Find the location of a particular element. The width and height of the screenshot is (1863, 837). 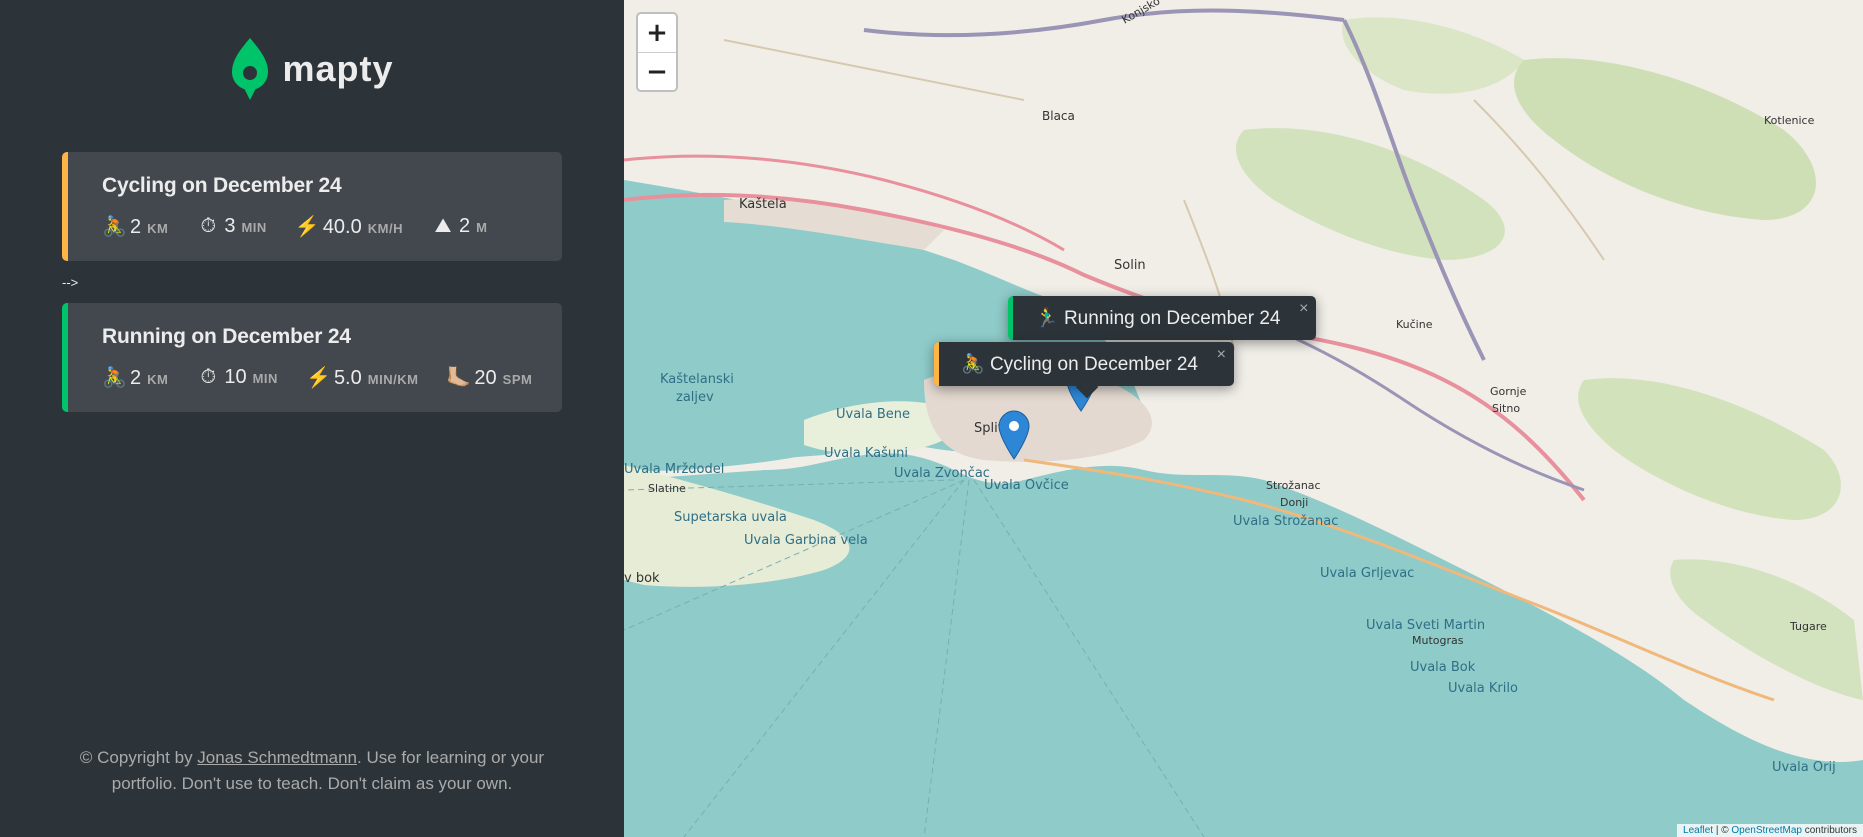

workout-popup-cycling: 🚴 Cycling on December 24 × is located at coordinates (1084, 370).